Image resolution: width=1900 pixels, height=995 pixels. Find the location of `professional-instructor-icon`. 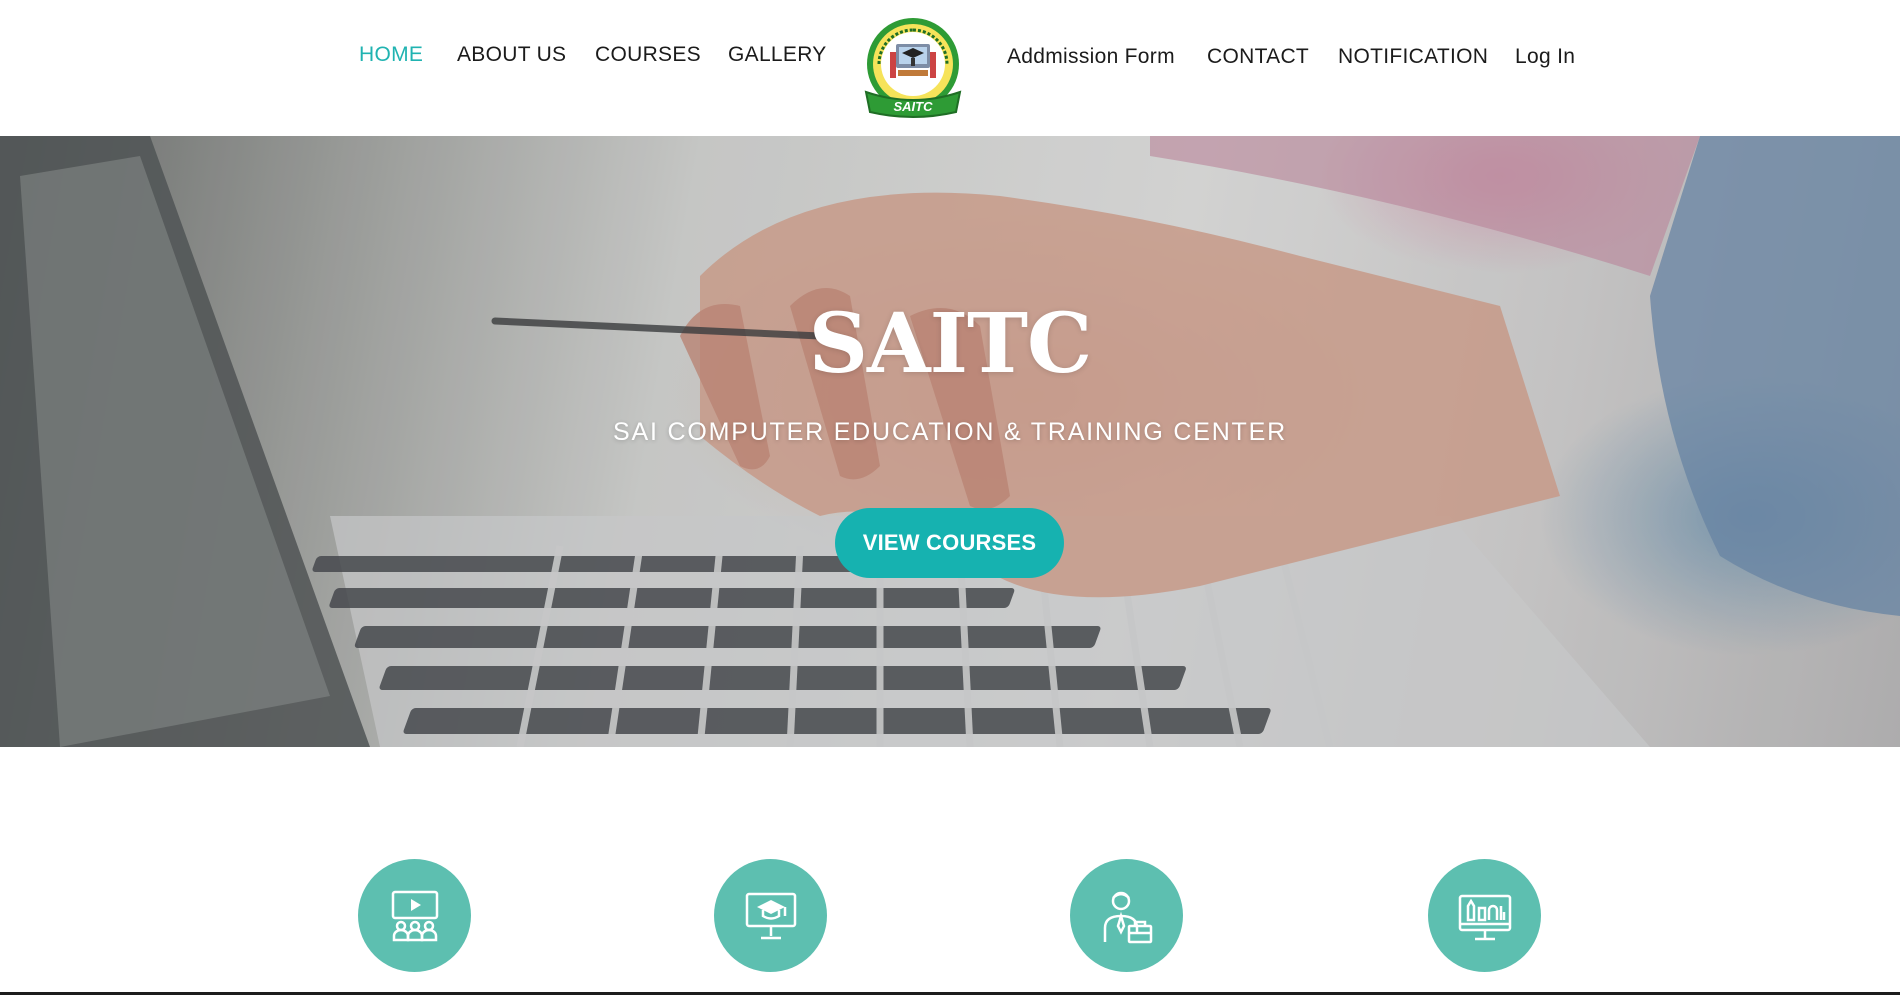

professional-instructor-icon is located at coordinates (1127, 917).